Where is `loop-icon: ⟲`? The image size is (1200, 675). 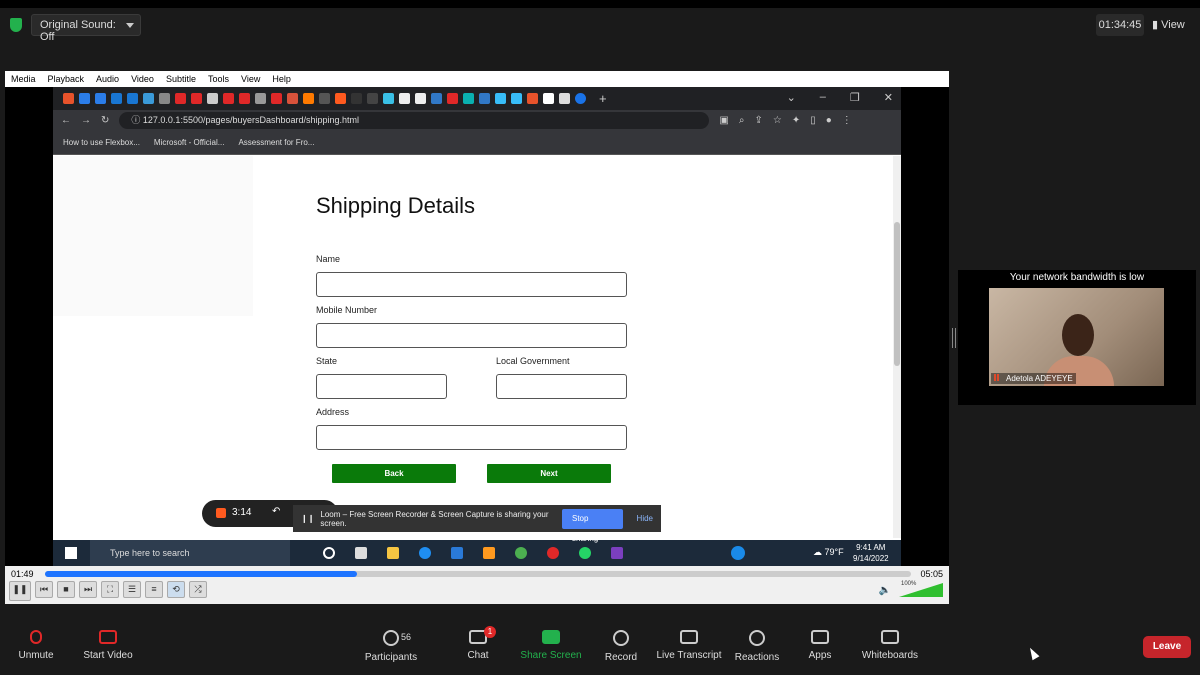 loop-icon: ⟲ is located at coordinates (176, 589).